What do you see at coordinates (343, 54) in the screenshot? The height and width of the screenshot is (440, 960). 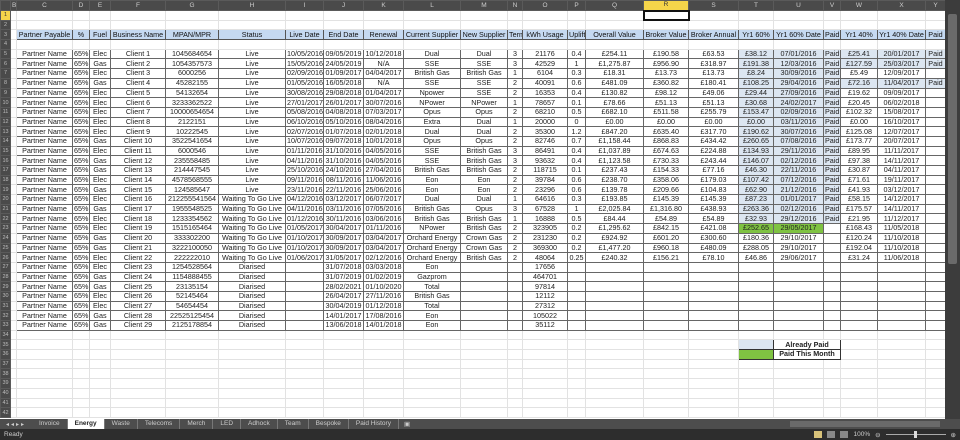 I see `cell-J: 09/05/2019` at bounding box center [343, 54].